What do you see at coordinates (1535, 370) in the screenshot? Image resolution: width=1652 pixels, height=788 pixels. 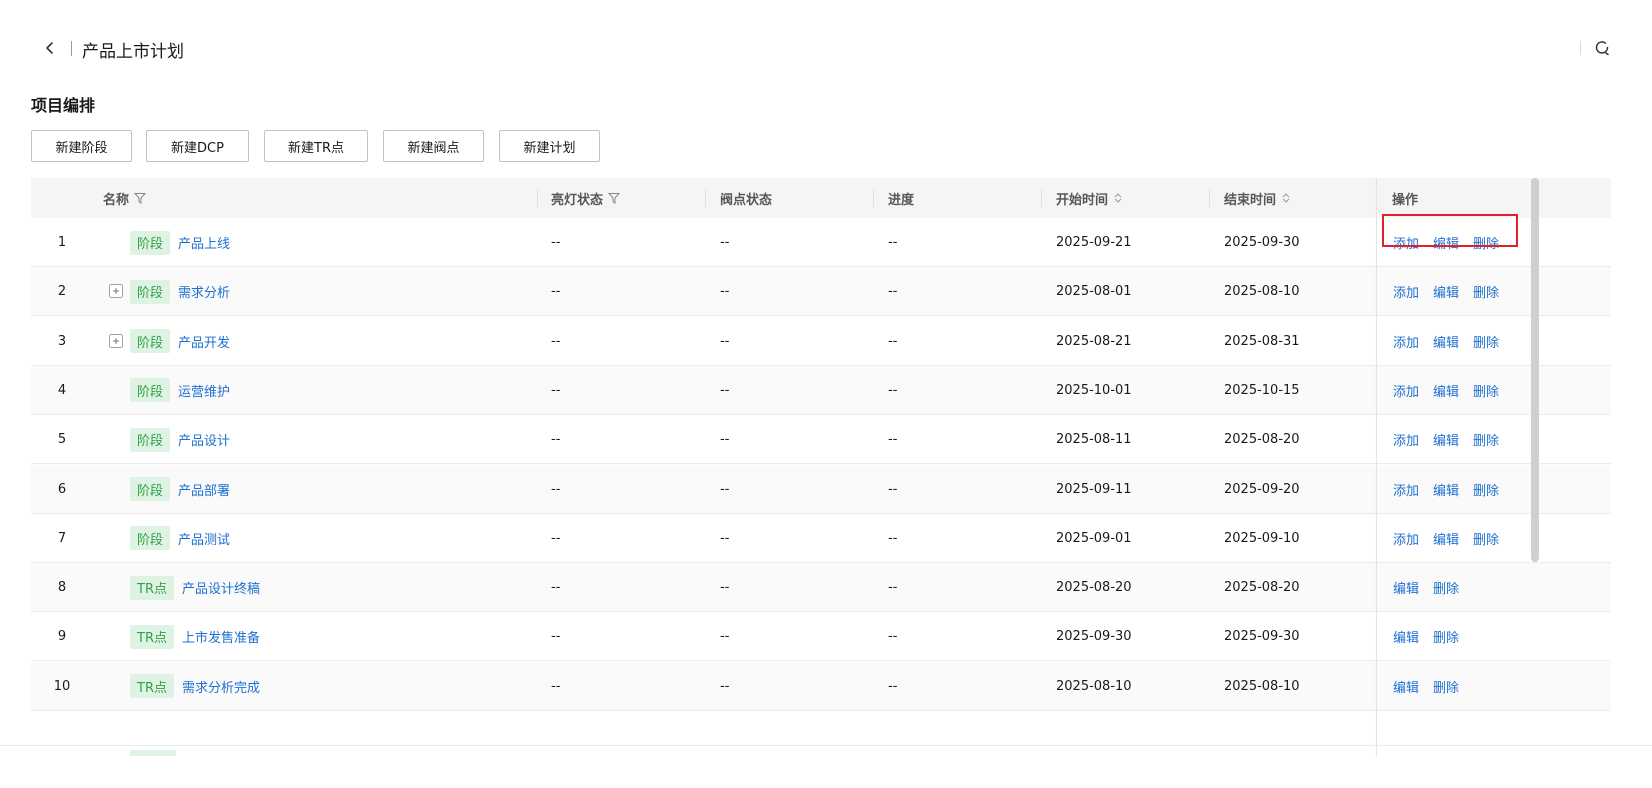 I see `table-scrollbar` at bounding box center [1535, 370].